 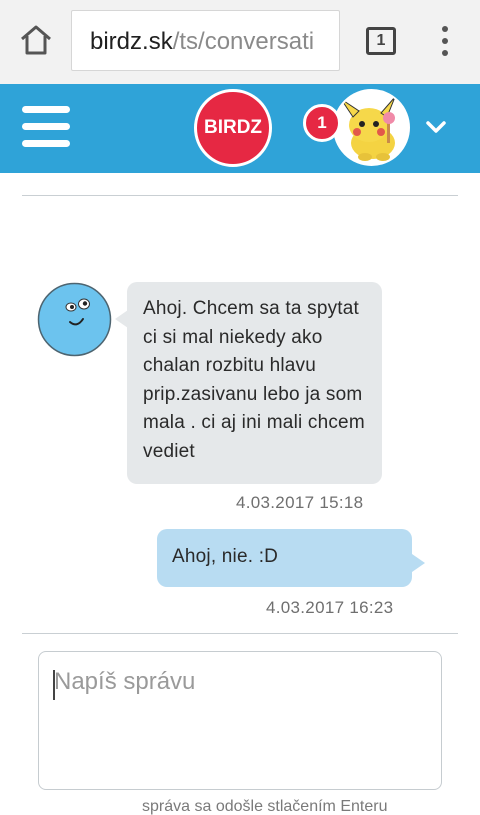 What do you see at coordinates (36, 40) in the screenshot?
I see `home-icon` at bounding box center [36, 40].